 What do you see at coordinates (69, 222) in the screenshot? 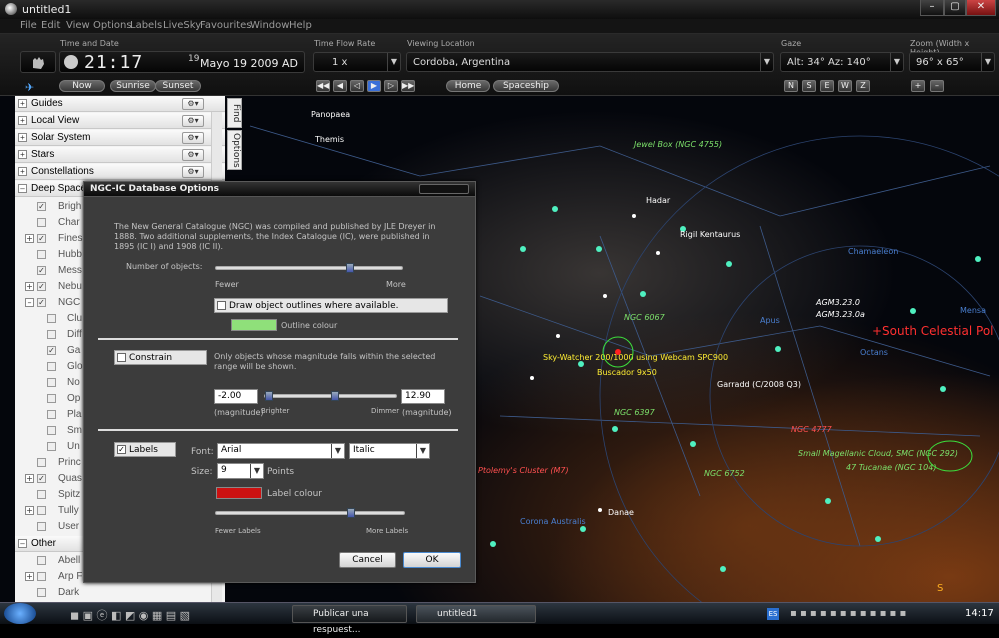
I see `tree-item: Char` at bounding box center [69, 222].